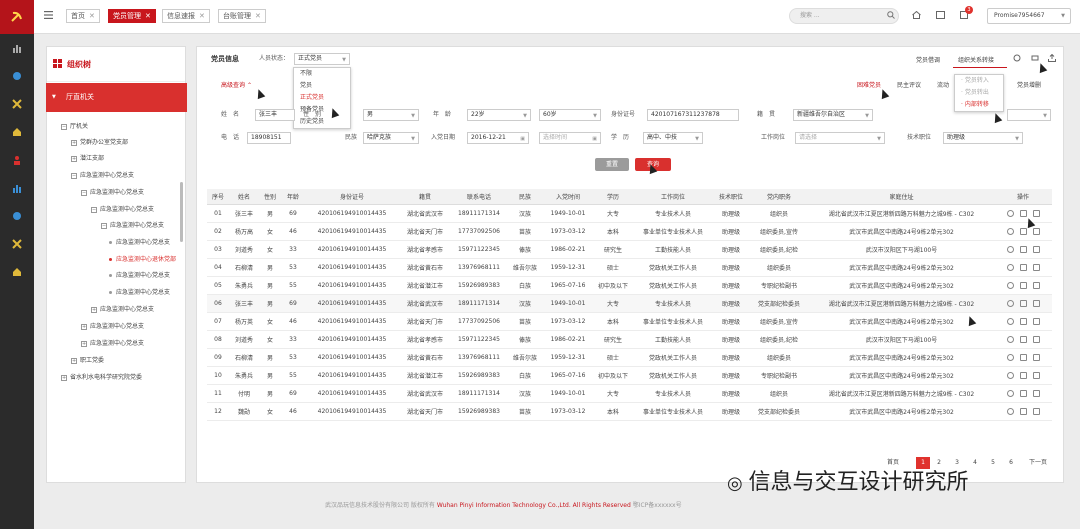 The height and width of the screenshot is (529, 1080). Describe the element at coordinates (116, 97) in the screenshot. I see `selected-org: ▼ 厅直机关` at that location.